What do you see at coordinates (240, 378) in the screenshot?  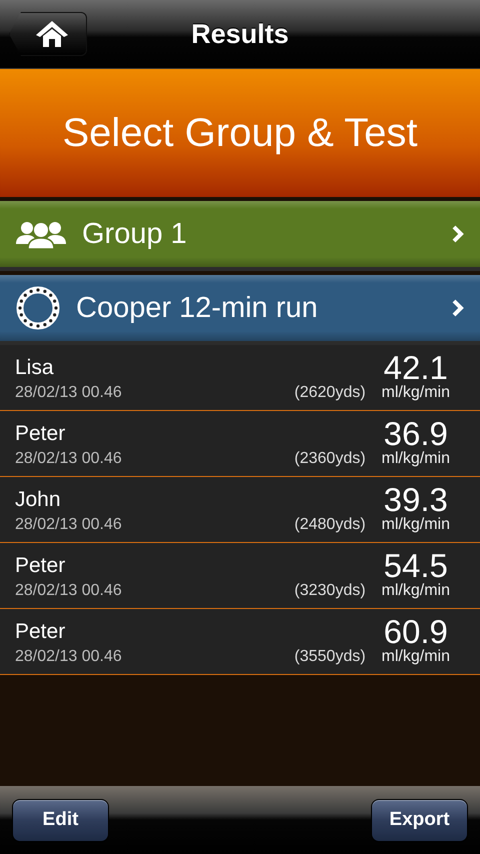 I see `result-row: Lisa 28/02/13 00.46 (2620yds) 42.1 ml/kg/min` at bounding box center [240, 378].